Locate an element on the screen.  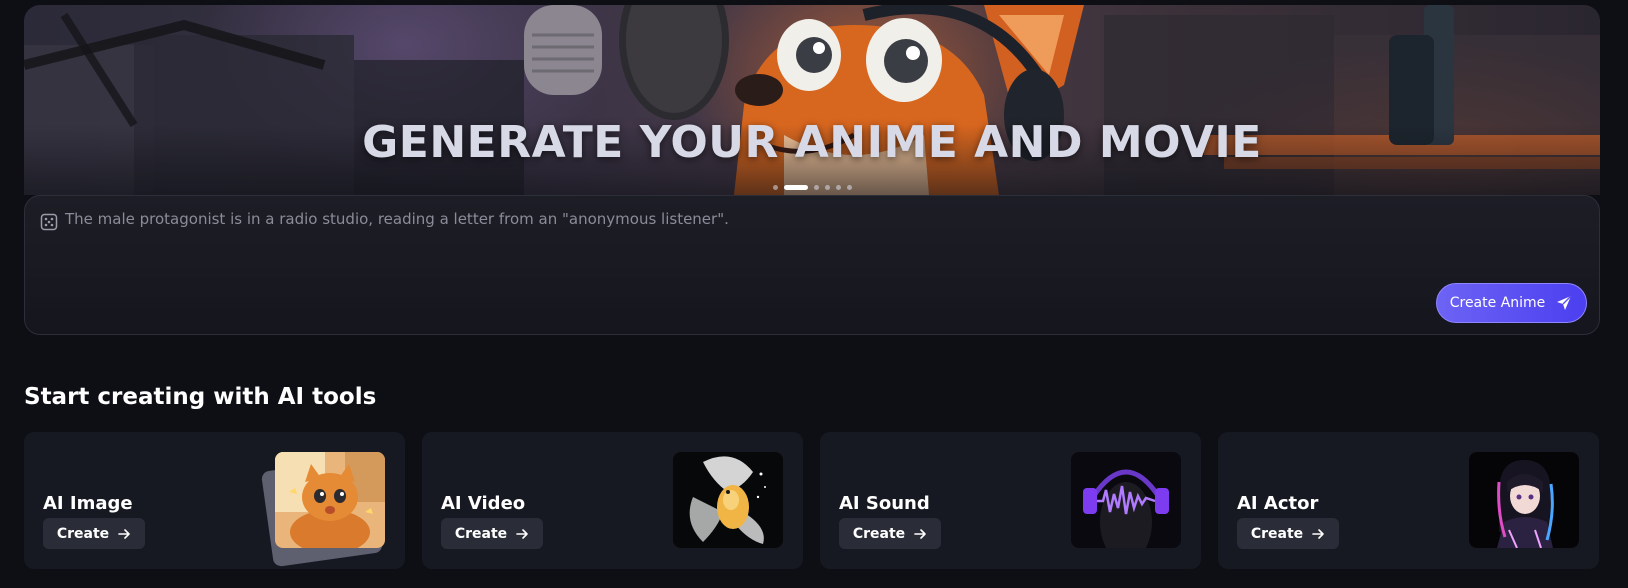
tool-card-ai-actor: AI Actor Create is located at coordinates (1408, 500).